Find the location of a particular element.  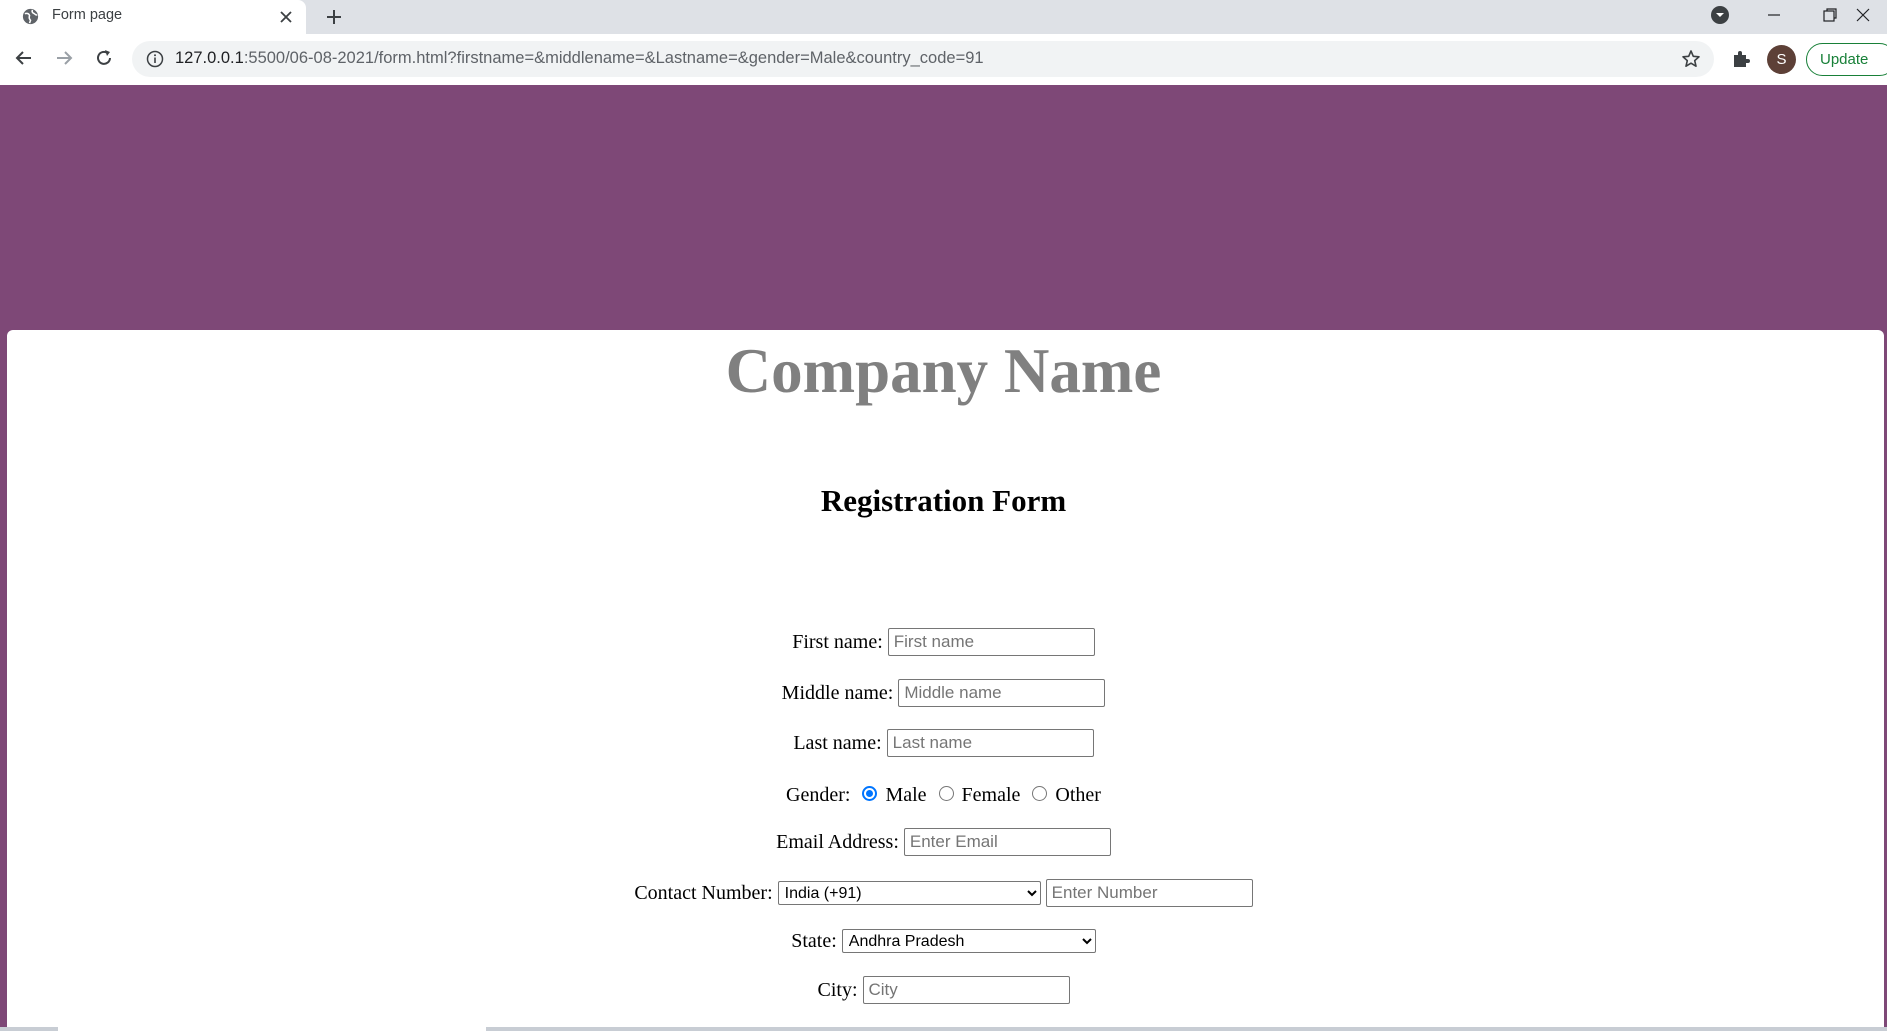

tab-search-button is located at coordinates (1720, 15).